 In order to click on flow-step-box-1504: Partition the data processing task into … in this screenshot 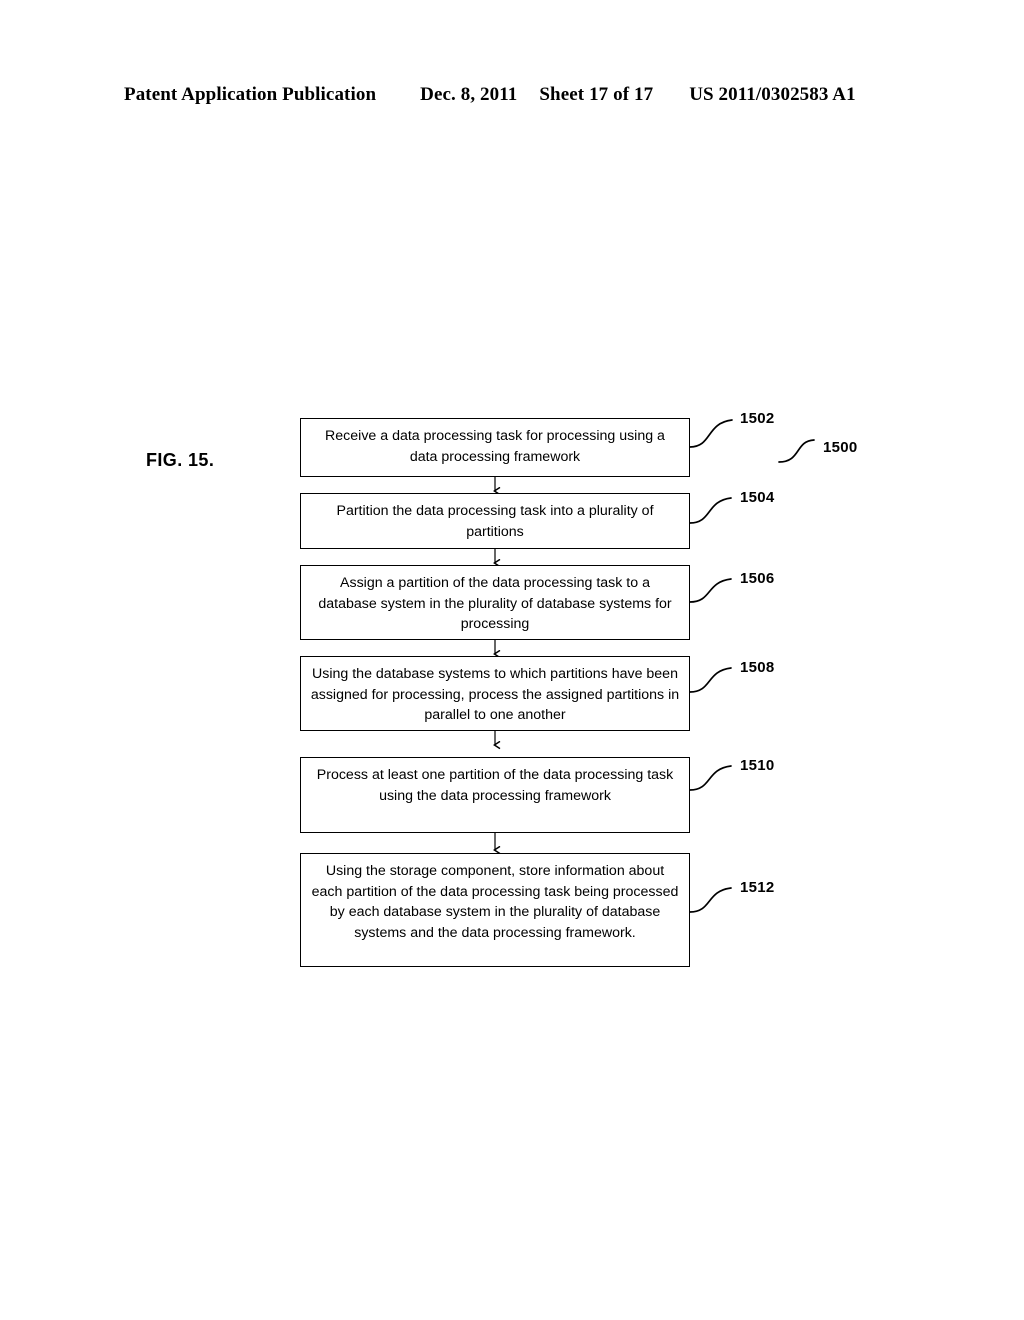, I will do `click(495, 521)`.